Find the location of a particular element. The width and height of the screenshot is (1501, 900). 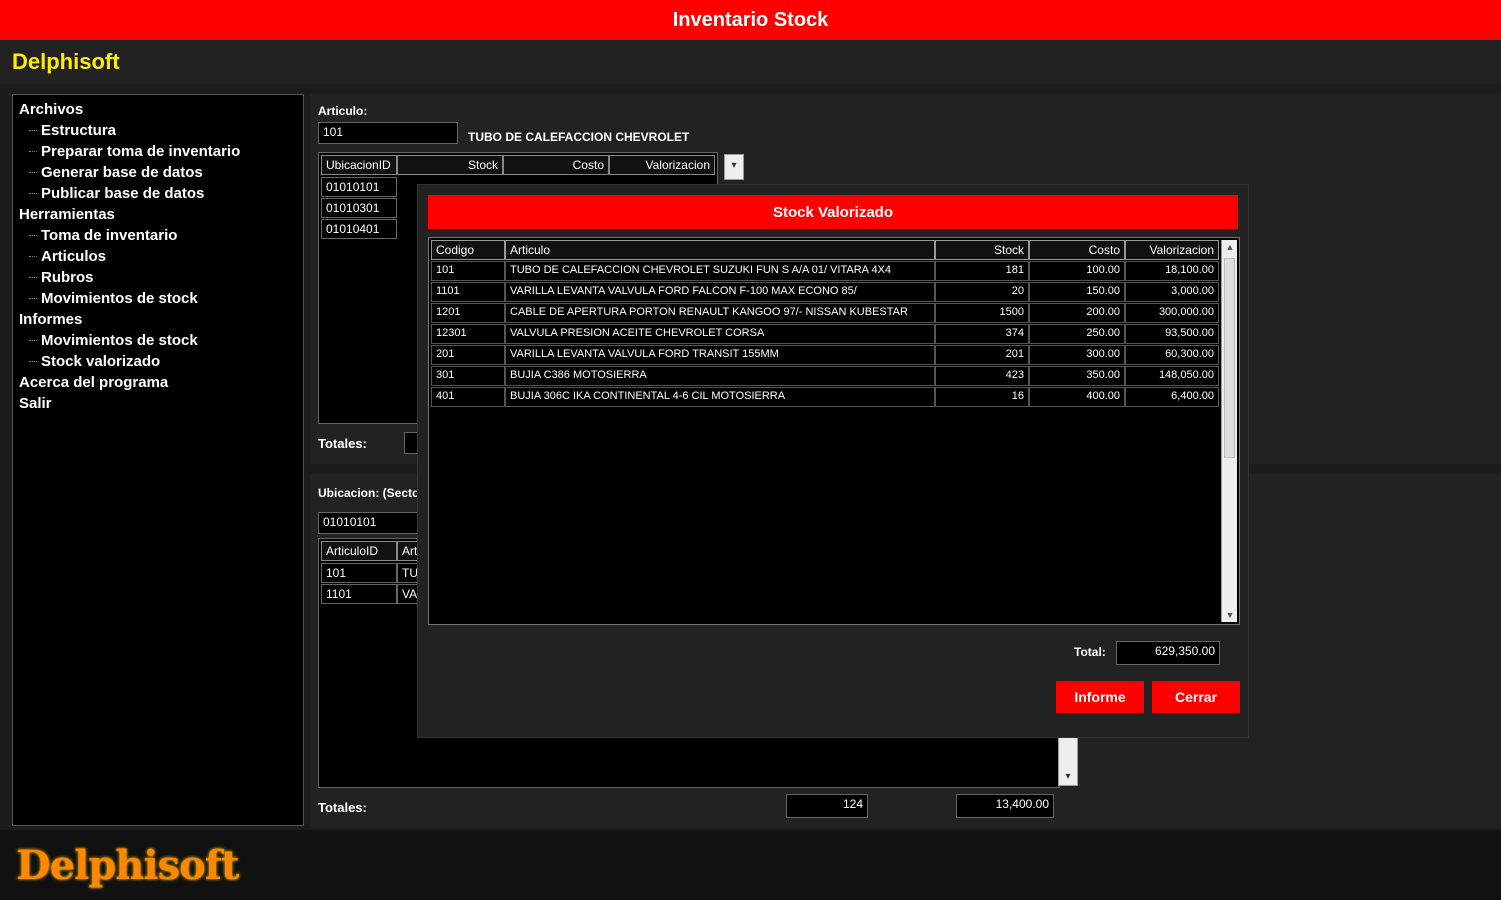

scroll-down-icon: ▼ is located at coordinates (1230, 615).